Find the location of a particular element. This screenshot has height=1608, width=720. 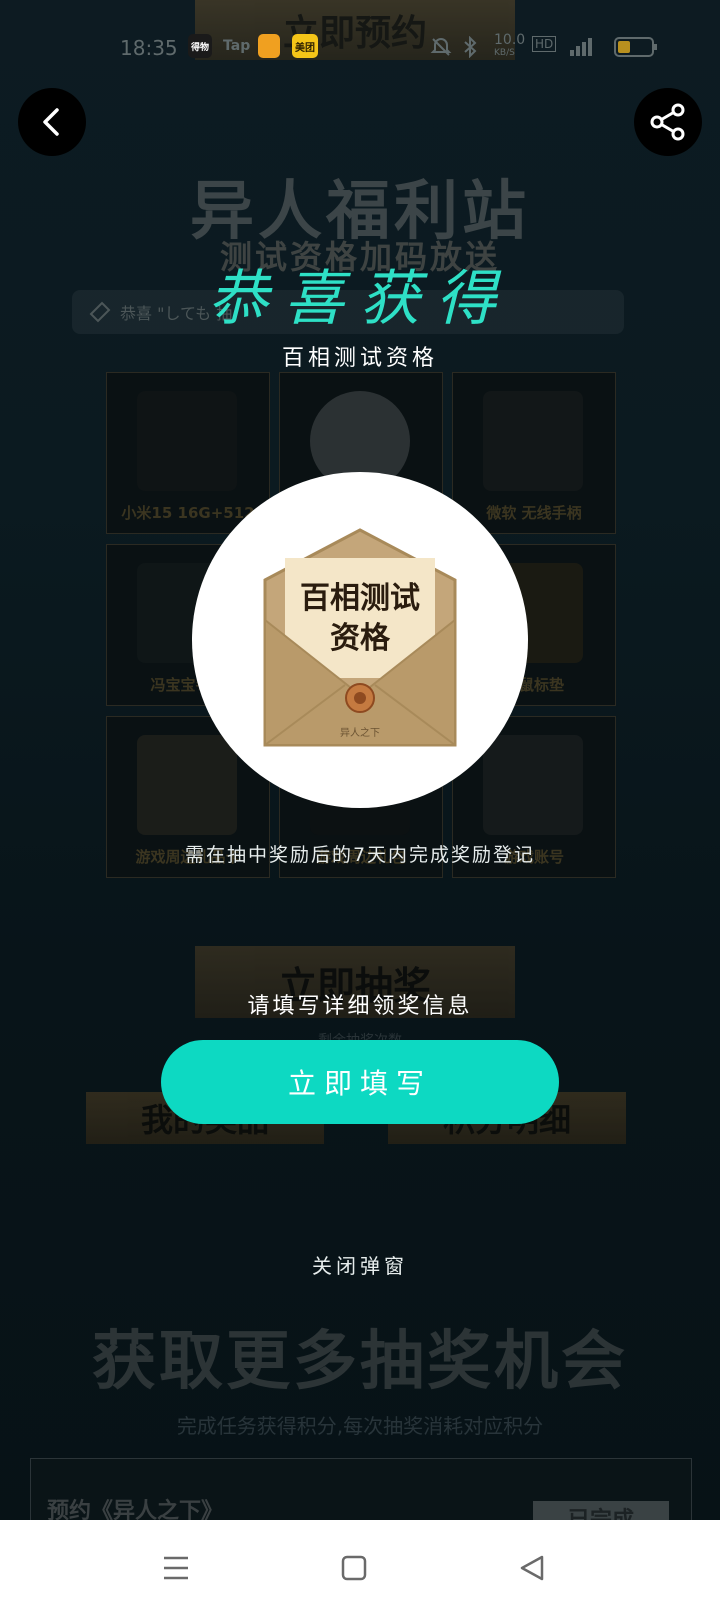

meituan-app-icon: 美团 is located at coordinates (305, 46).